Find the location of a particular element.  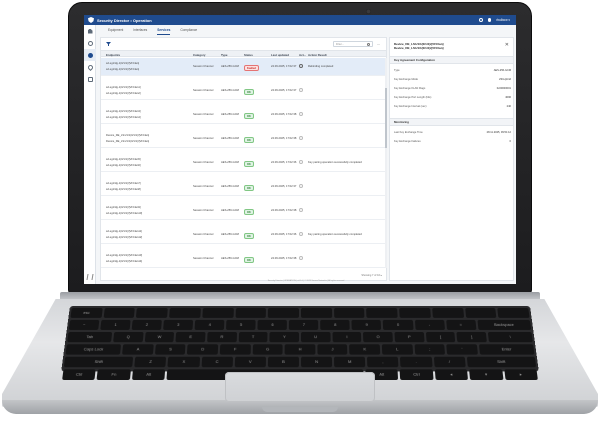

tab-equipment: Equipment is located at coordinates (115, 31).